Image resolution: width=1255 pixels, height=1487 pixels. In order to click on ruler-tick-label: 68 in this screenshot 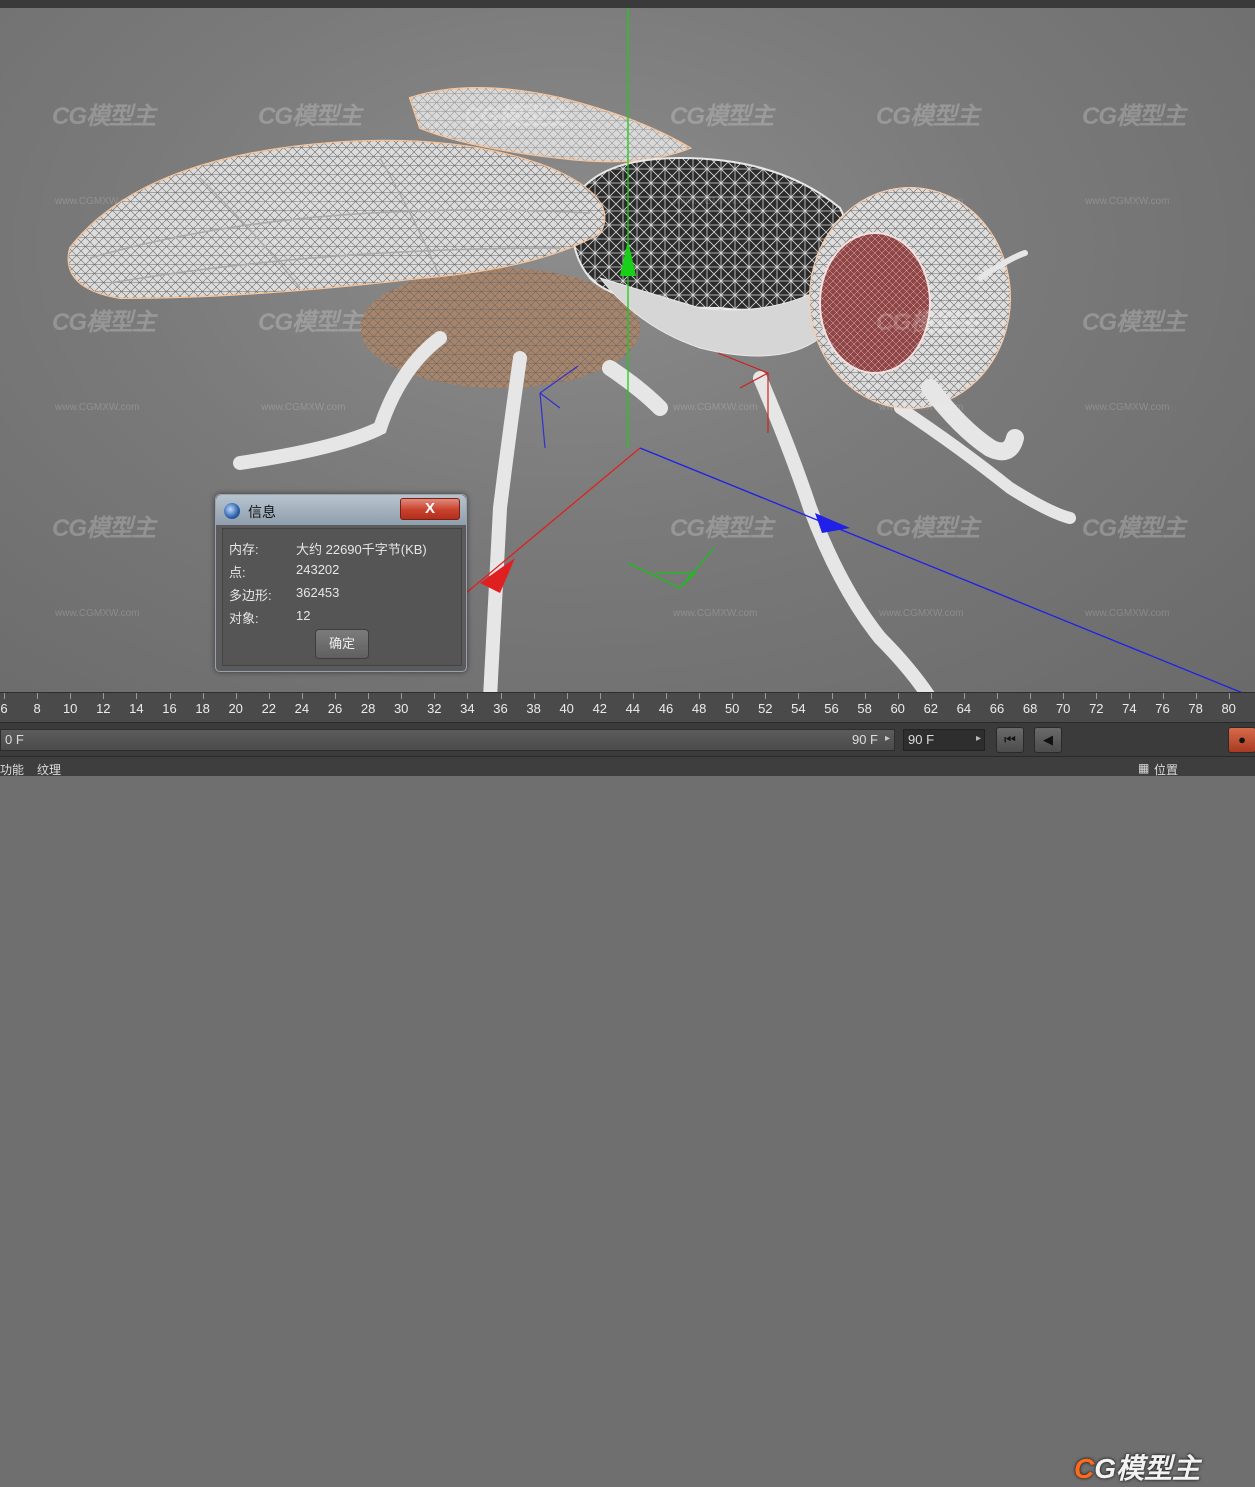, I will do `click(1030, 708)`.